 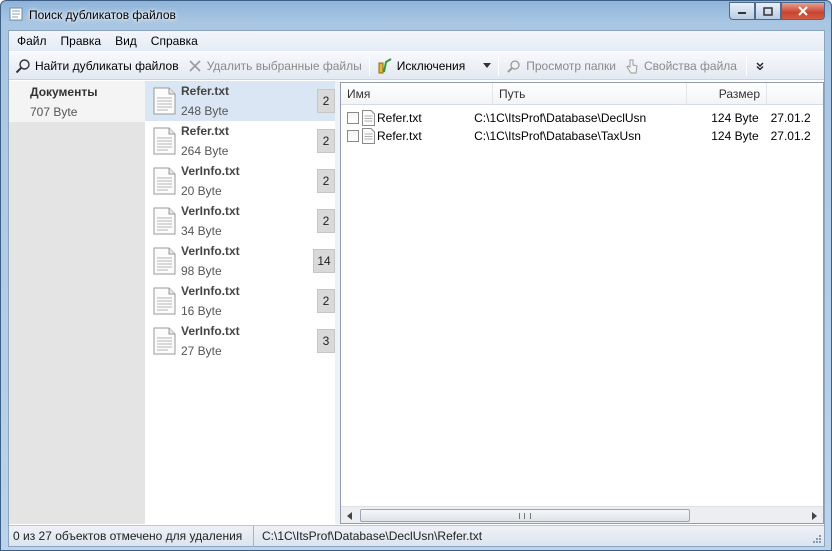 I want to click on status-selection-count: 0 из 27 объектов отмечено для удаления, so click(x=131, y=536).